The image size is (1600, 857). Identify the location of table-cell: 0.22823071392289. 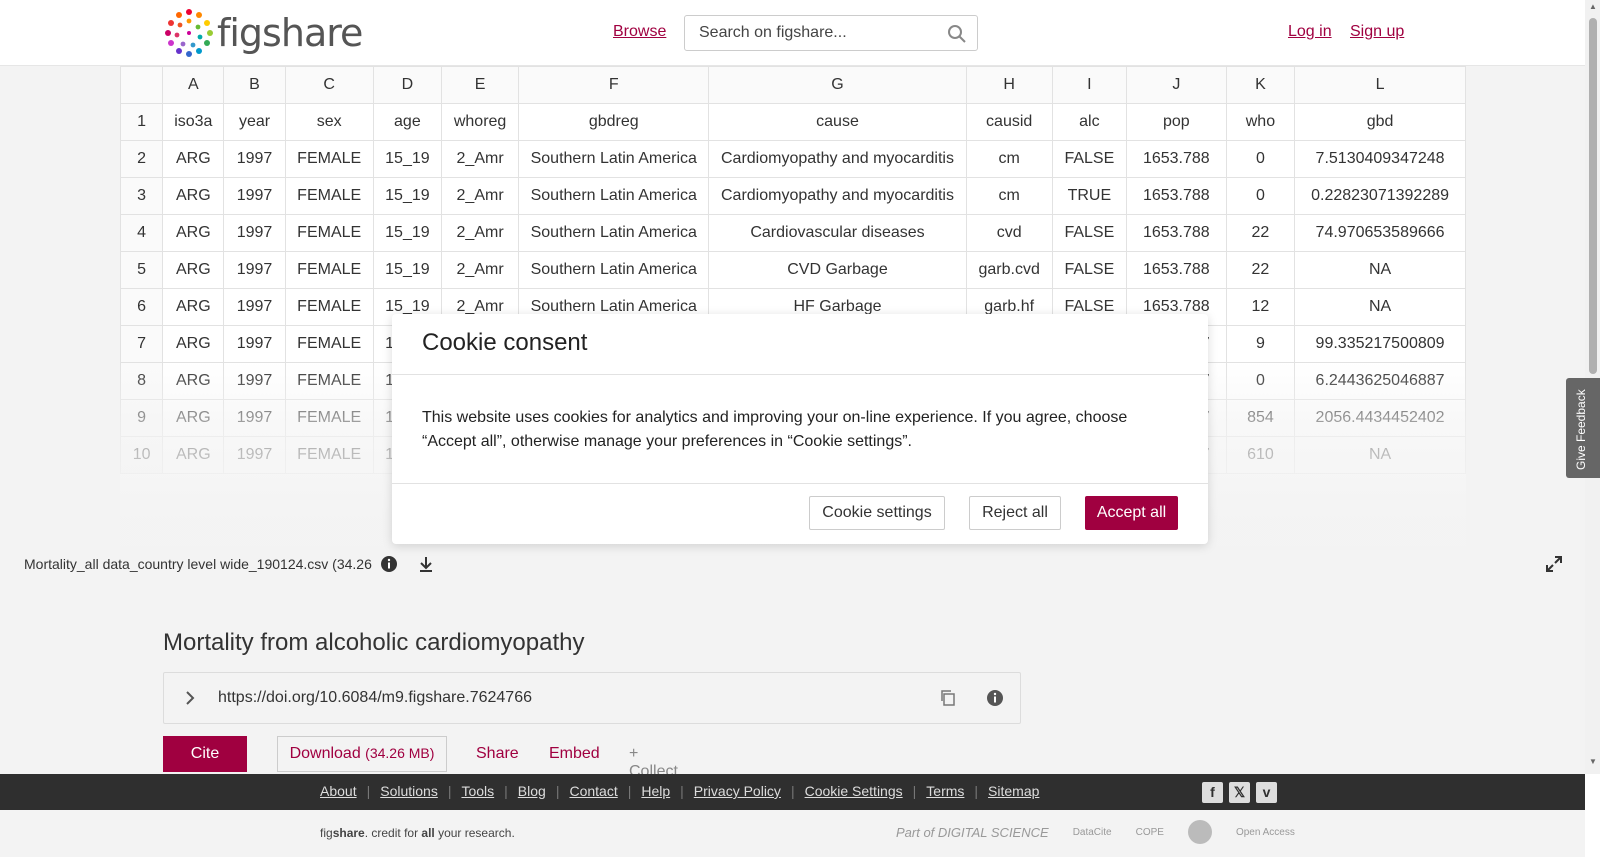
(1380, 196).